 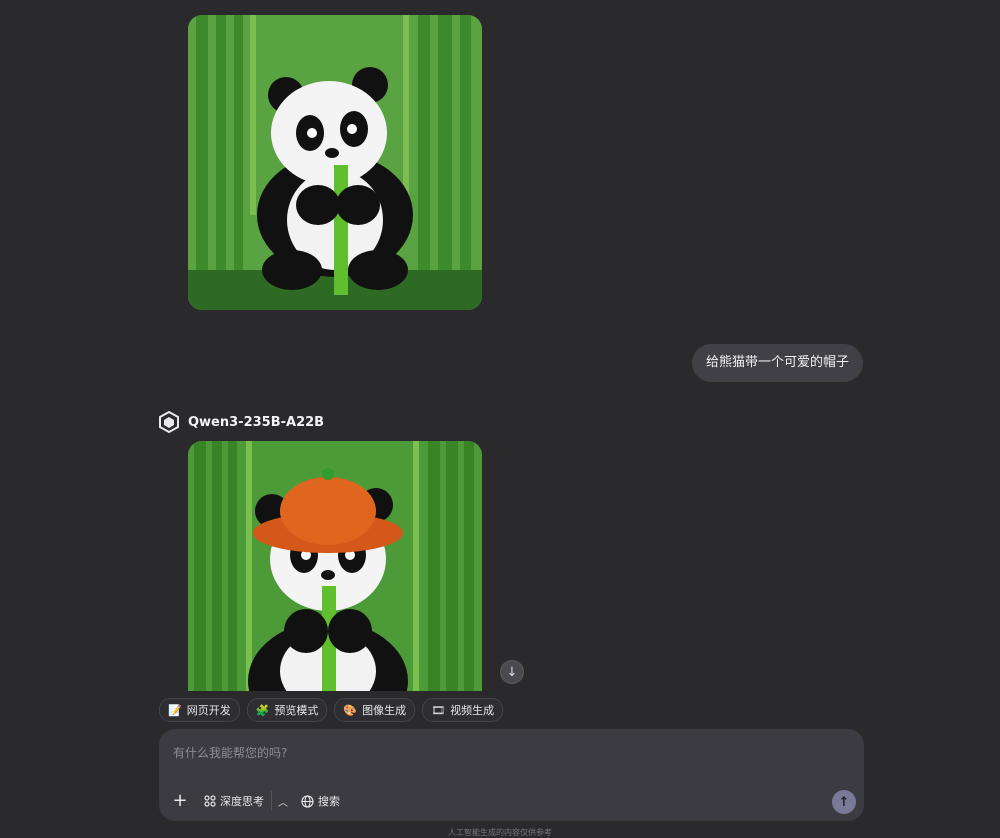 What do you see at coordinates (256, 422) in the screenshot?
I see `model-name: Qwen3-235B-A22B` at bounding box center [256, 422].